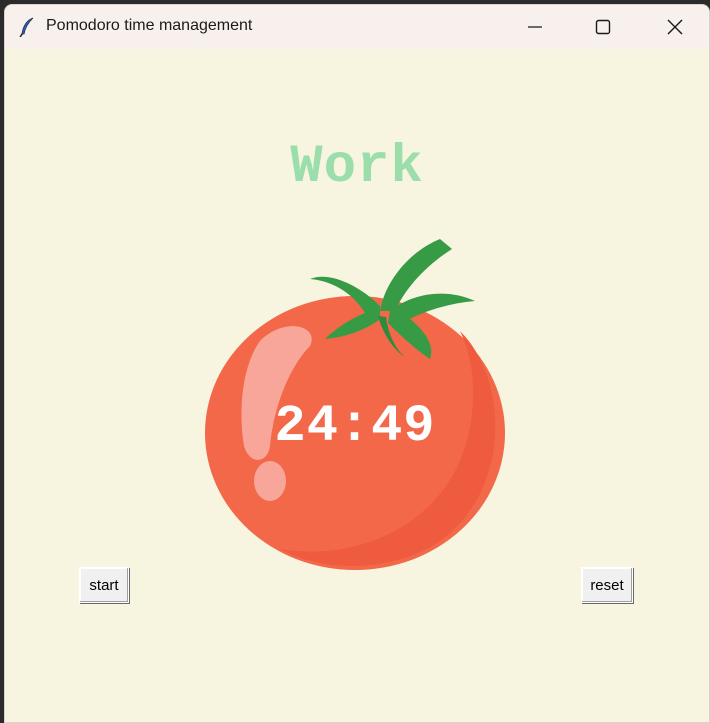  What do you see at coordinates (104, 585) in the screenshot?
I see `start-button: start` at bounding box center [104, 585].